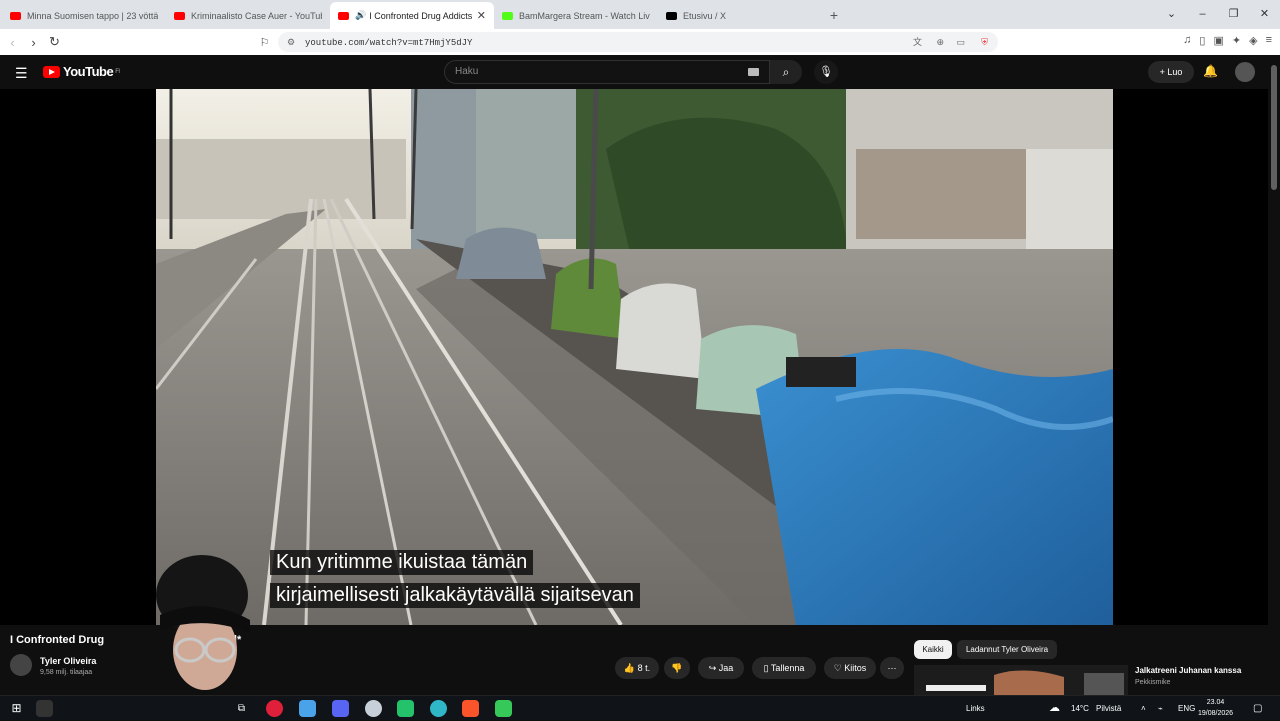 The height and width of the screenshot is (721, 1280). I want to click on search-placeholder: Haku, so click(467, 71).